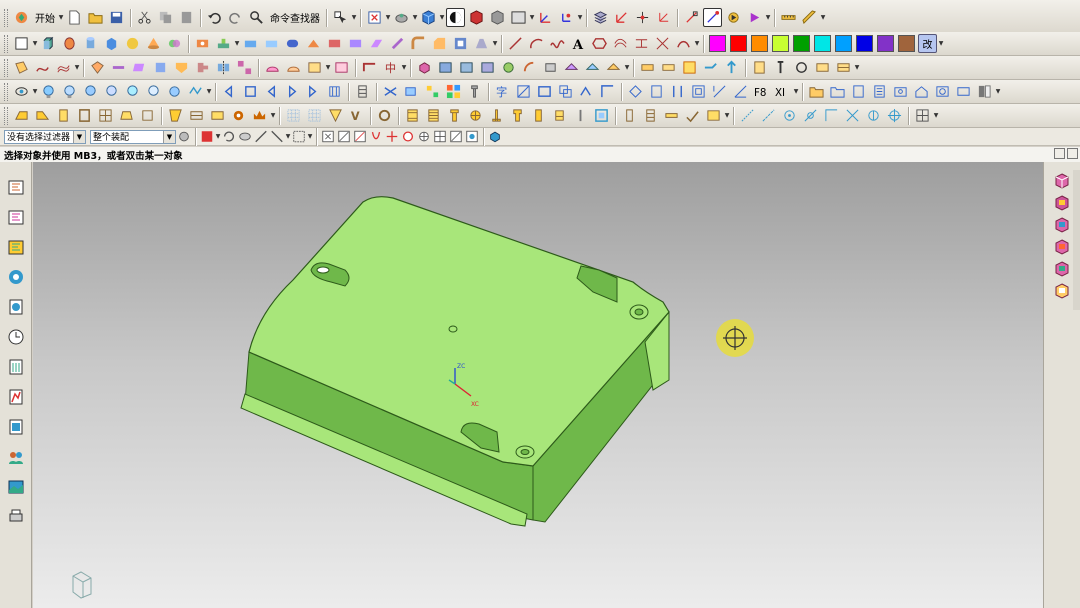 The width and height of the screenshot is (1080, 608). What do you see at coordinates (293, 67) in the screenshot?
I see `soft-blend-icon` at bounding box center [293, 67].